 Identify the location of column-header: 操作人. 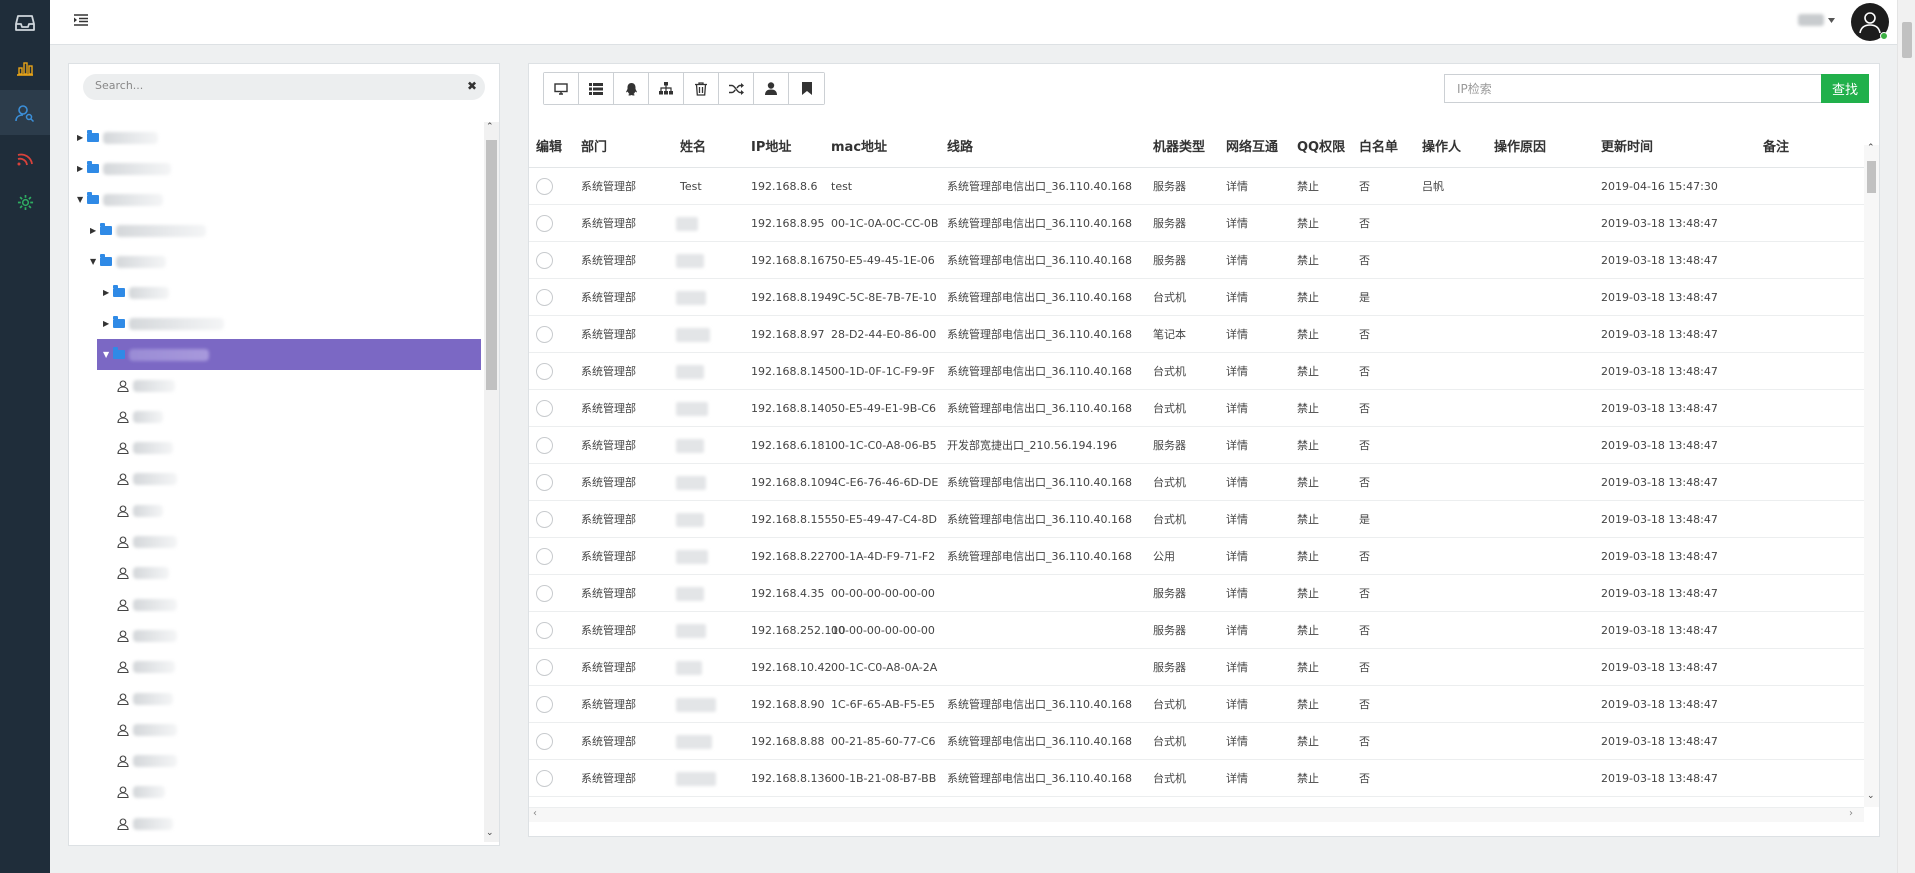
(1441, 148).